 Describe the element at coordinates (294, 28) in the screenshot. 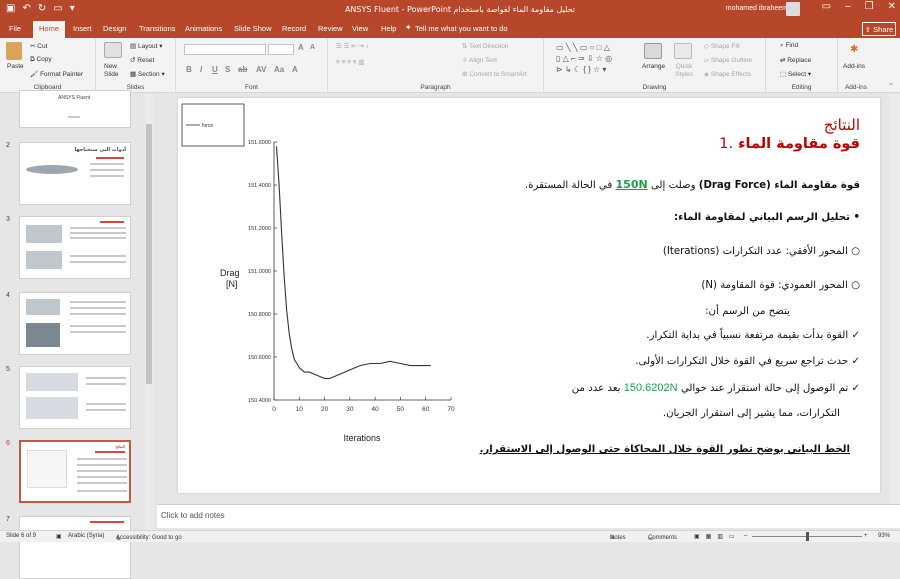

I see `tab-record: Record` at that location.